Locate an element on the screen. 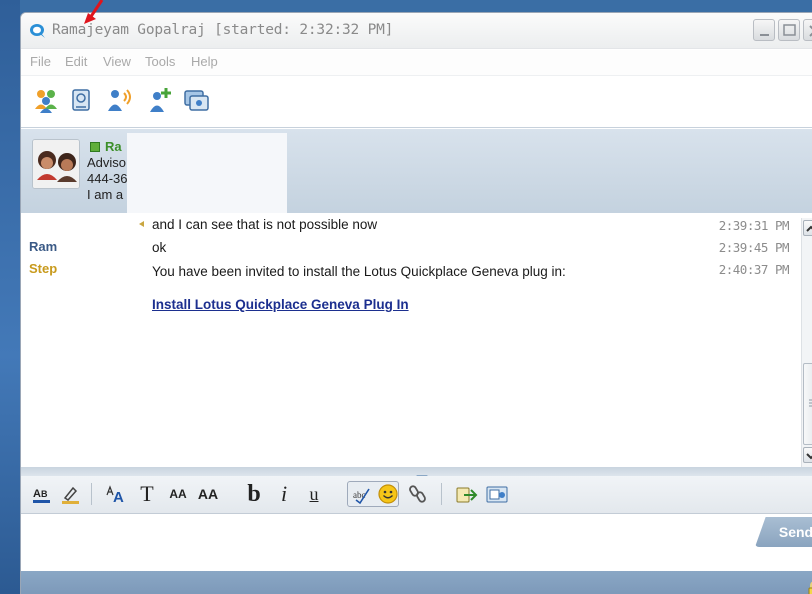 Image resolution: width=812 pixels, height=594 pixels. spellcheck-icon: abc is located at coordinates (361, 496).